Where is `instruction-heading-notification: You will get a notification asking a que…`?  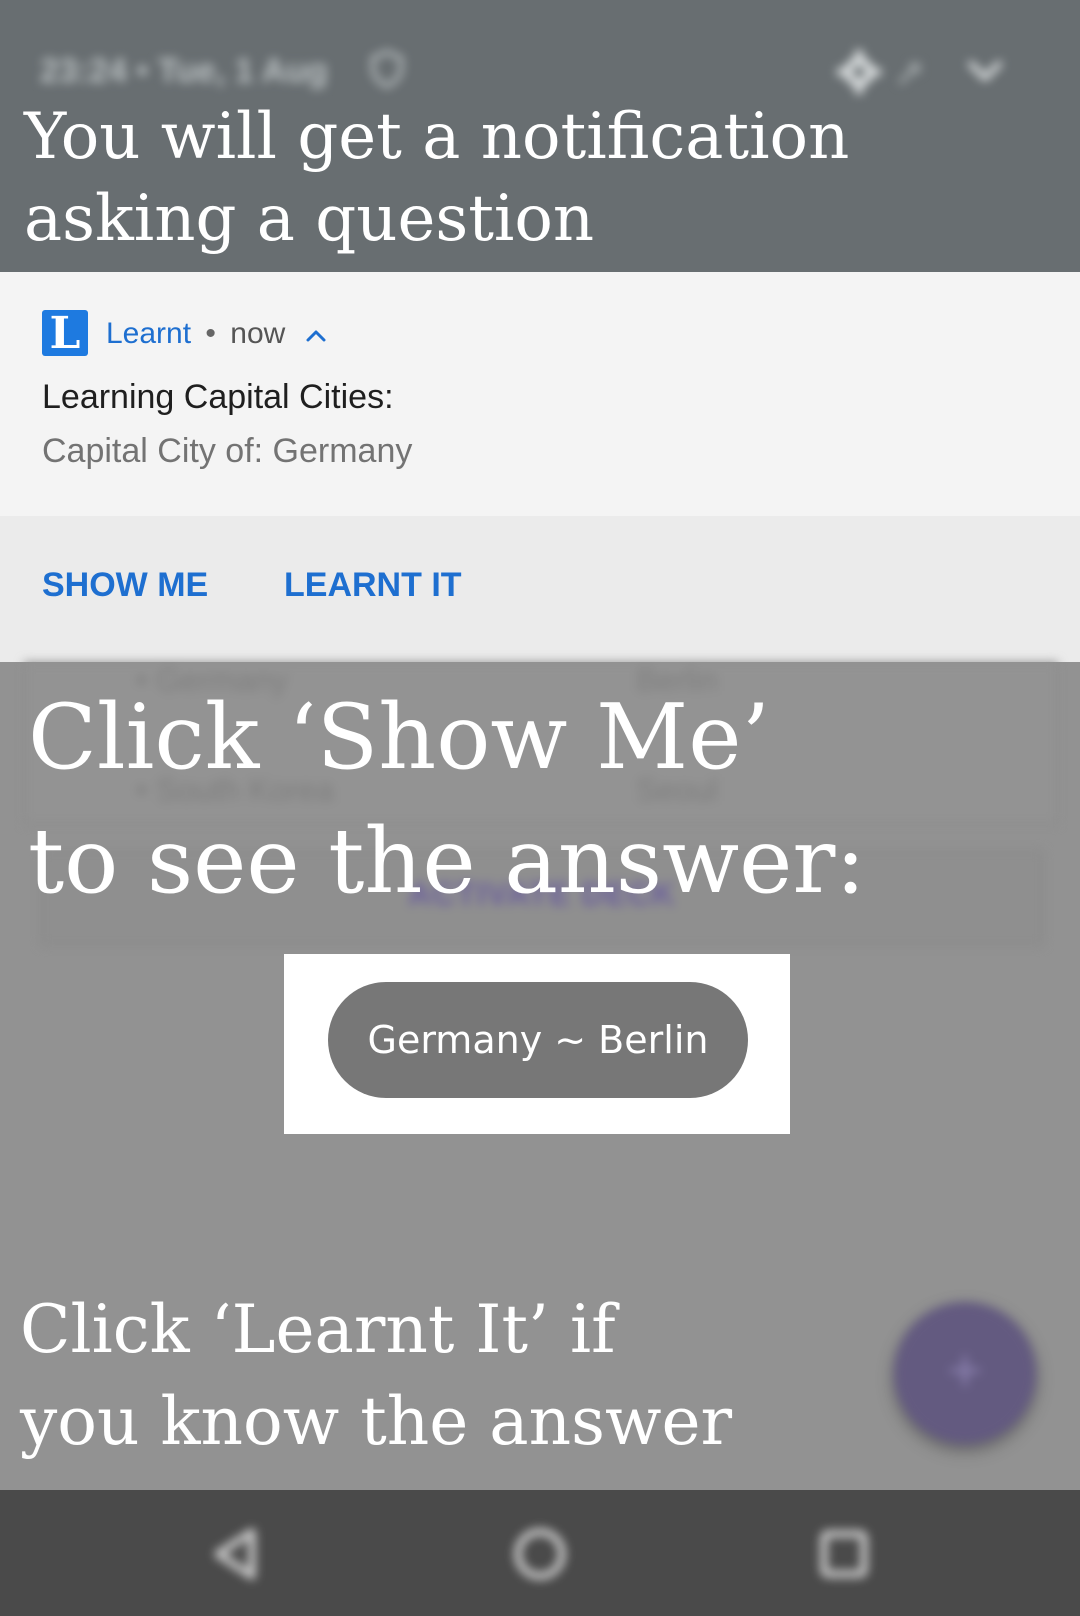
instruction-heading-notification: You will get a notification asking a que… is located at coordinates (437, 178).